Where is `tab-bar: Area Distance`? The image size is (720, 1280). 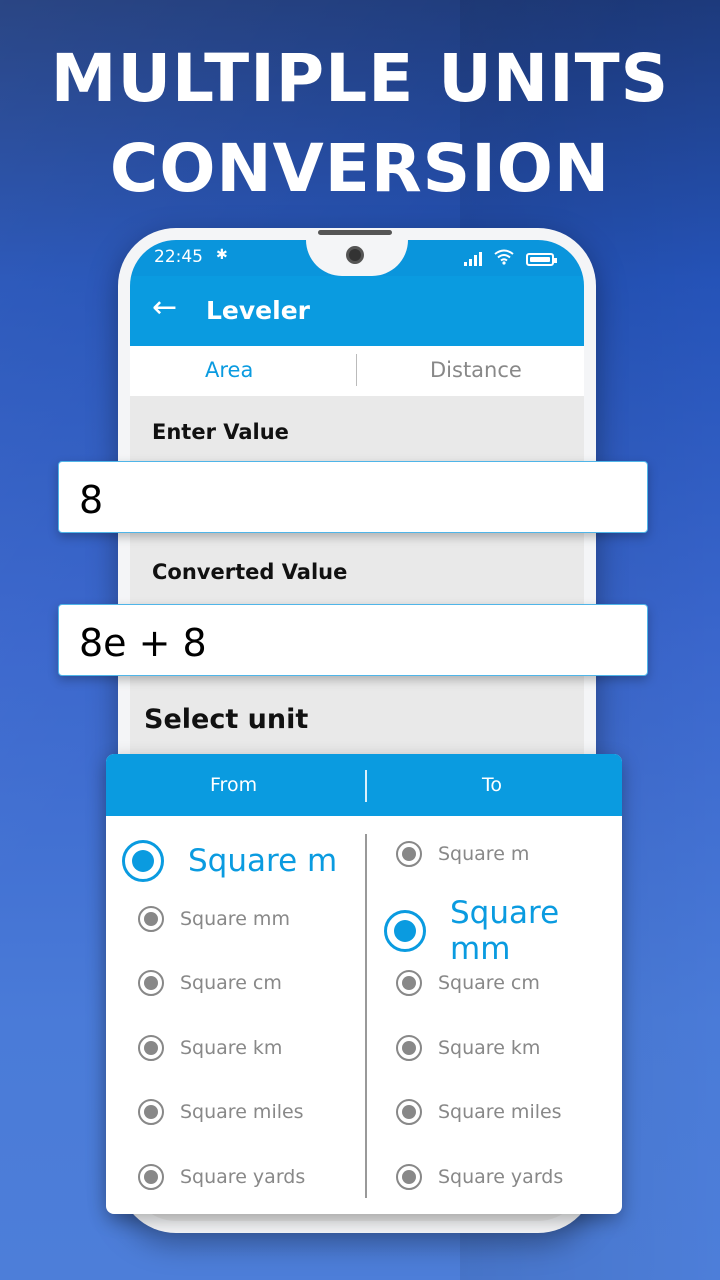
tab-bar: Area Distance is located at coordinates (357, 371).